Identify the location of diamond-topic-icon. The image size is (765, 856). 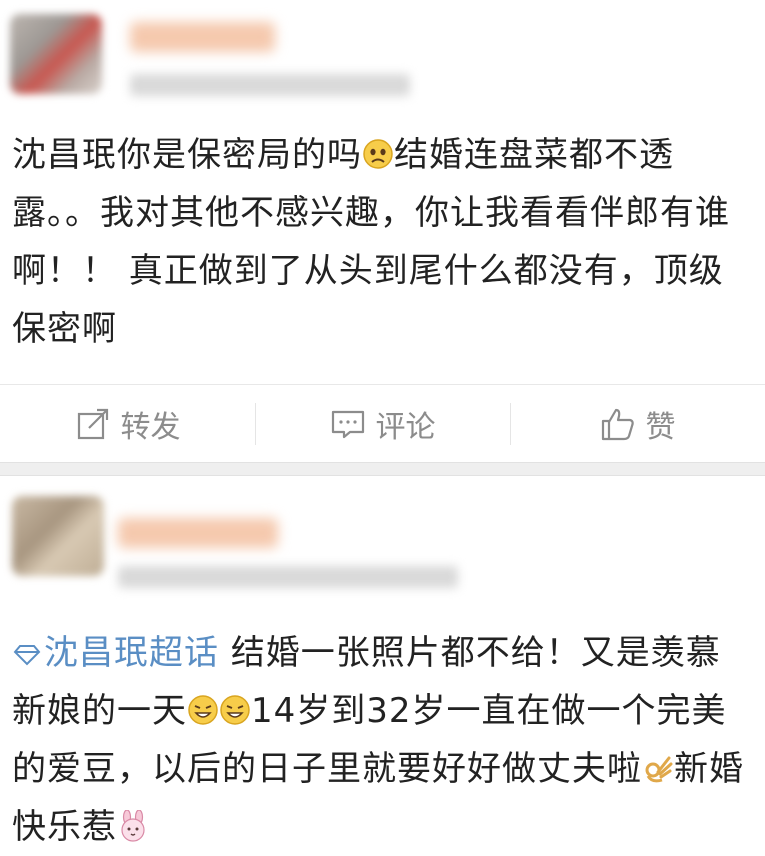
(27, 654).